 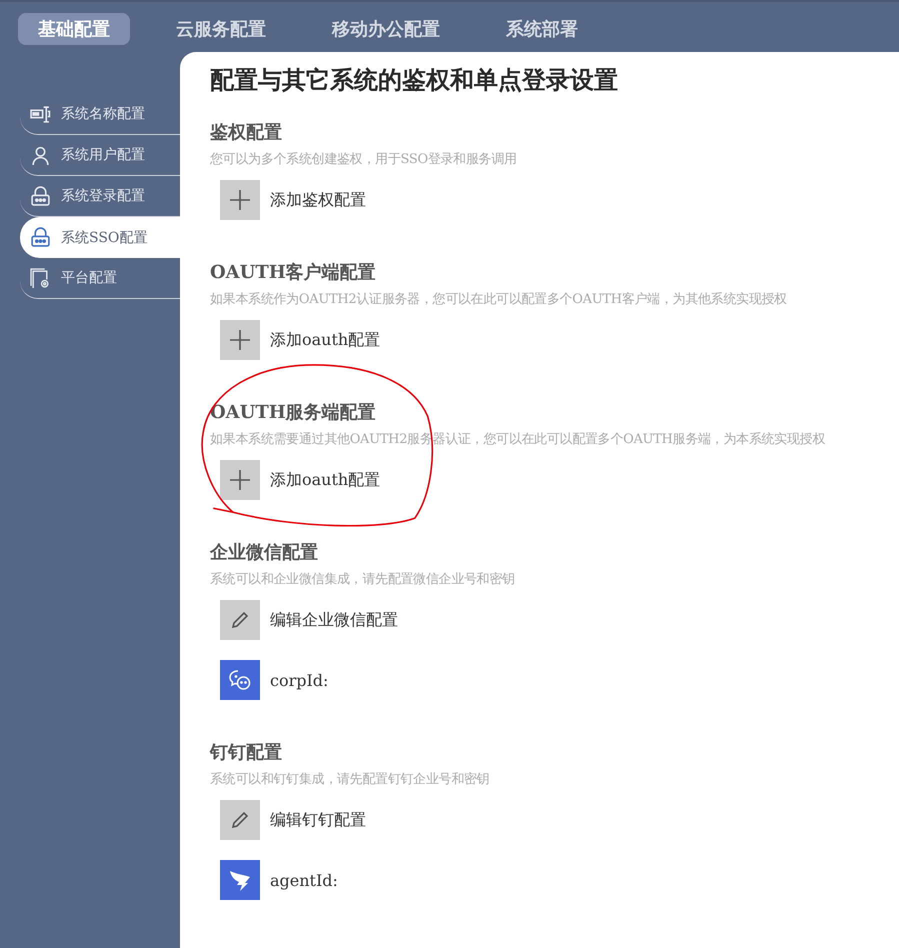 What do you see at coordinates (40, 278) in the screenshot?
I see `windows-gear-icon` at bounding box center [40, 278].